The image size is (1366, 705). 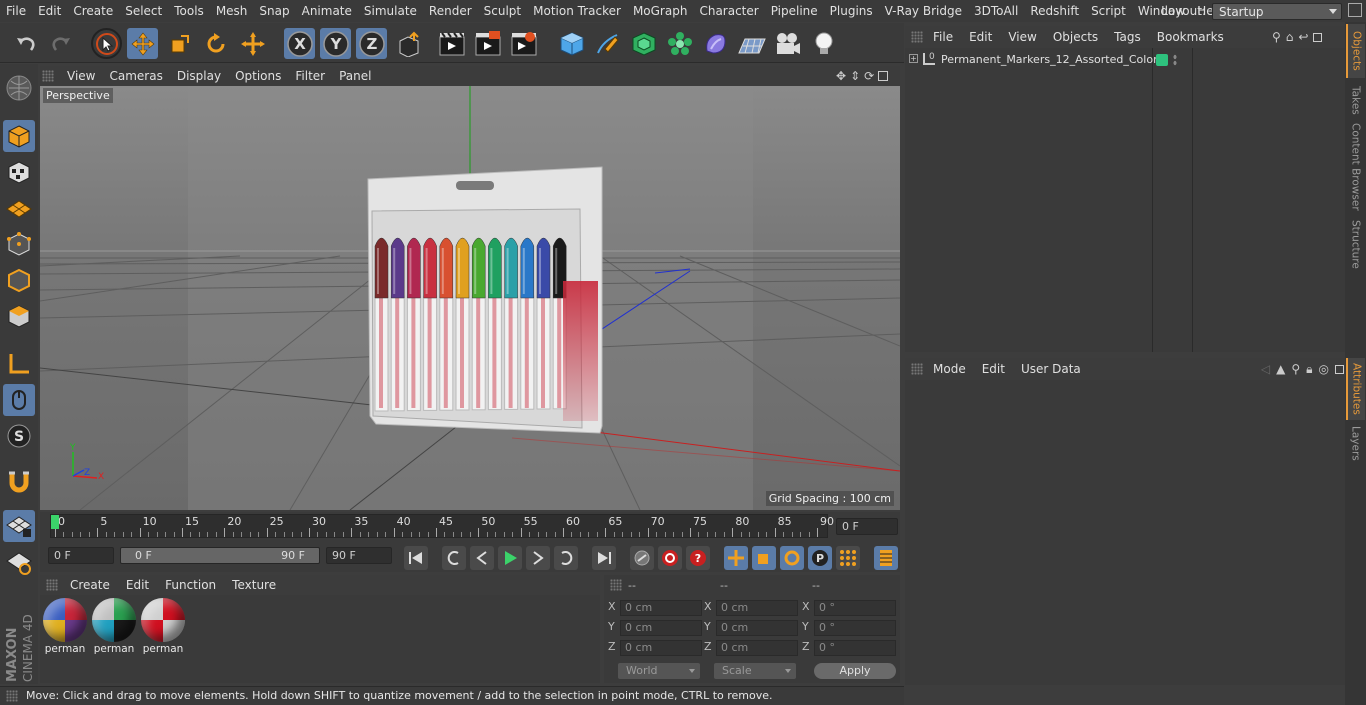 What do you see at coordinates (855, 671) in the screenshot?
I see `apply-button: Apply` at bounding box center [855, 671].